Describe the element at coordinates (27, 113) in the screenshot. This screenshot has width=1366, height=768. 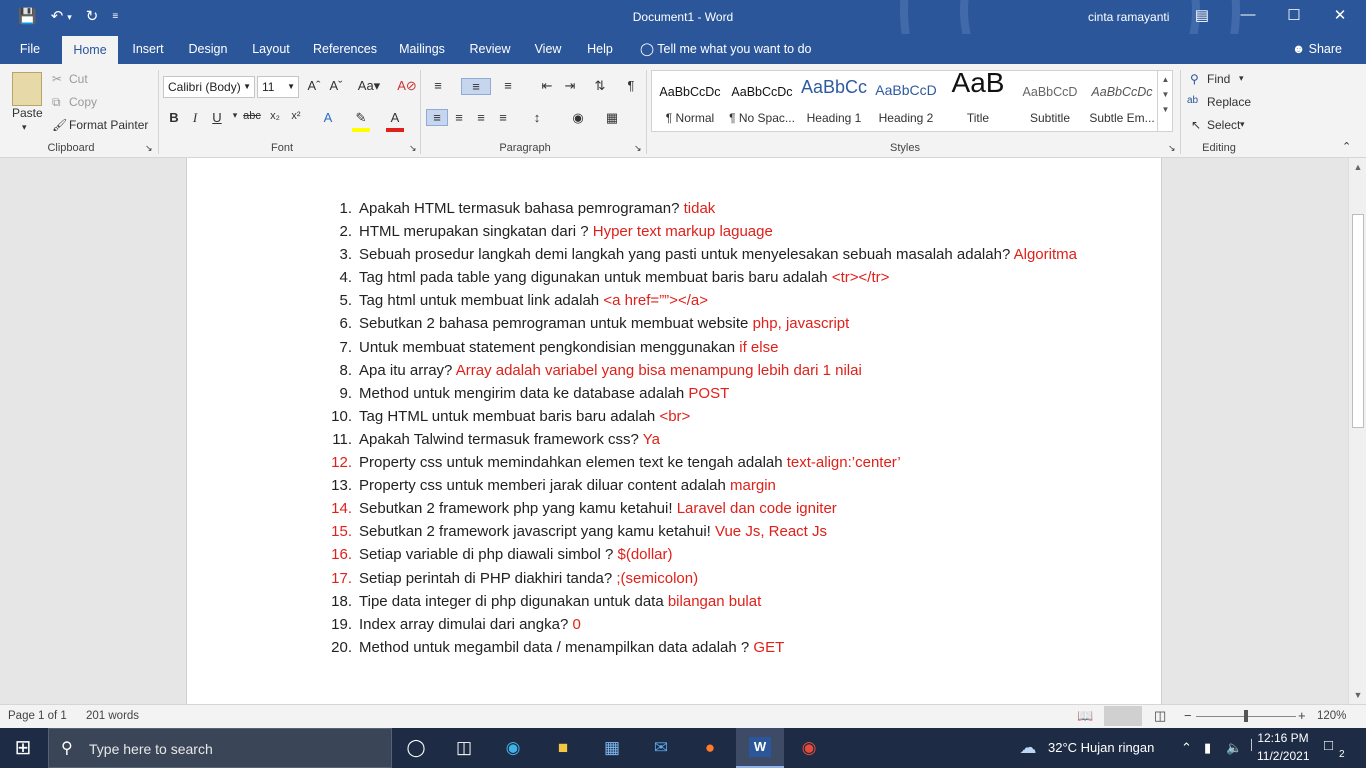
I see `paste-button: Paste` at that location.